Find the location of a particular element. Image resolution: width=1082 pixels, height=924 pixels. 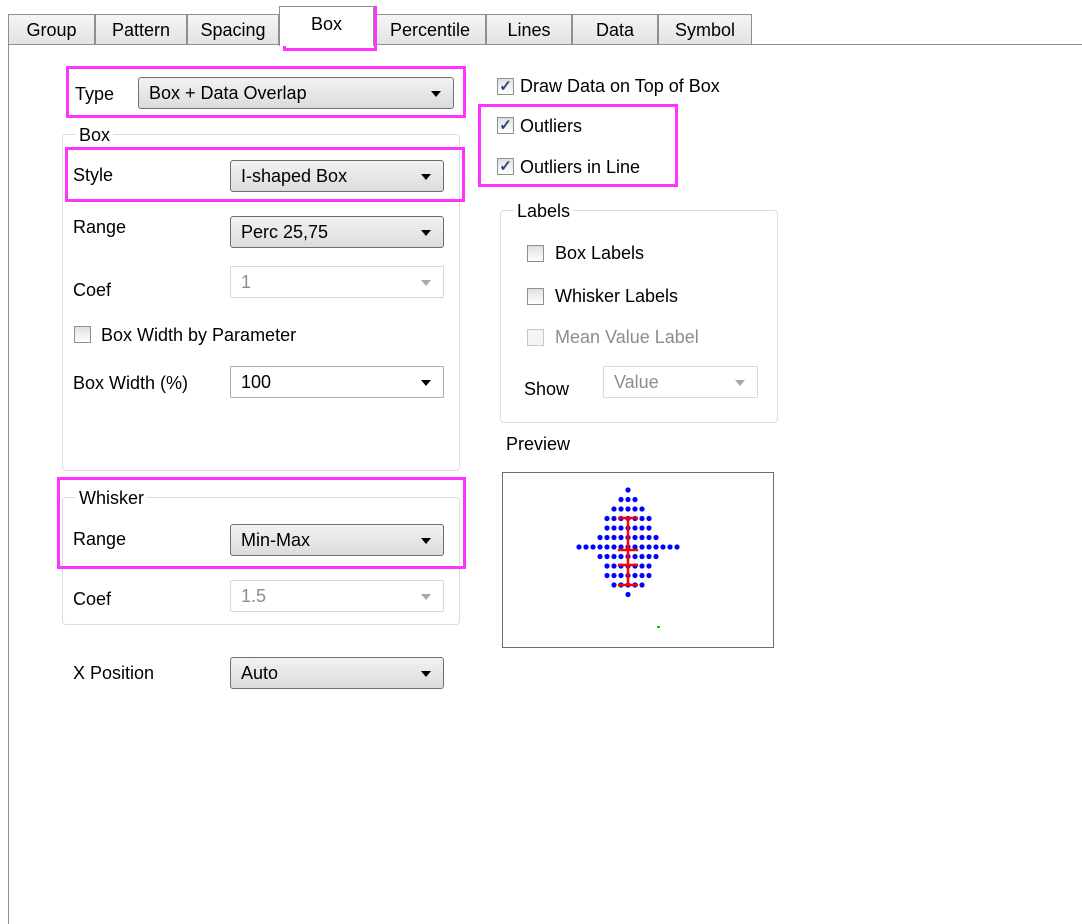

draw-on-top-checkbox: ✓ is located at coordinates (505, 86).